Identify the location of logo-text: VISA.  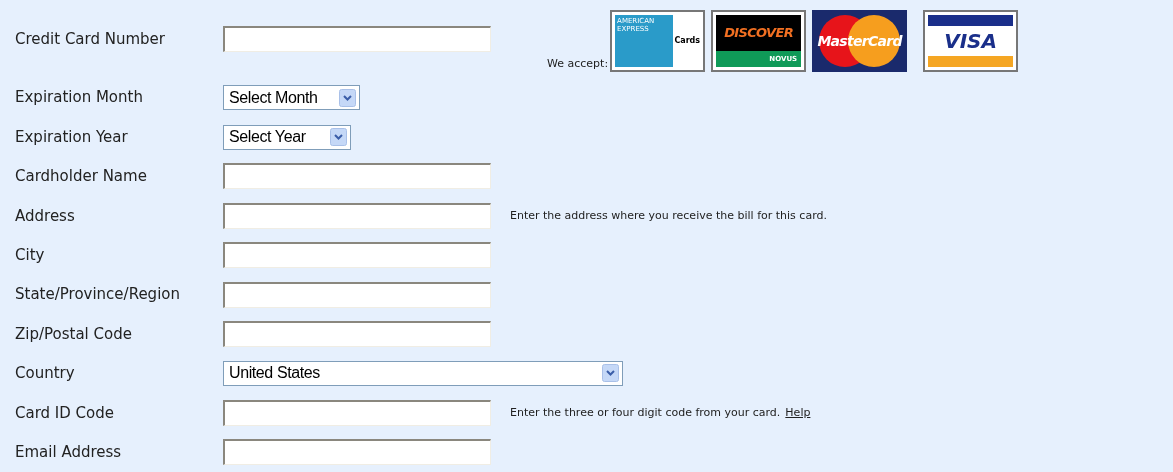
(970, 41).